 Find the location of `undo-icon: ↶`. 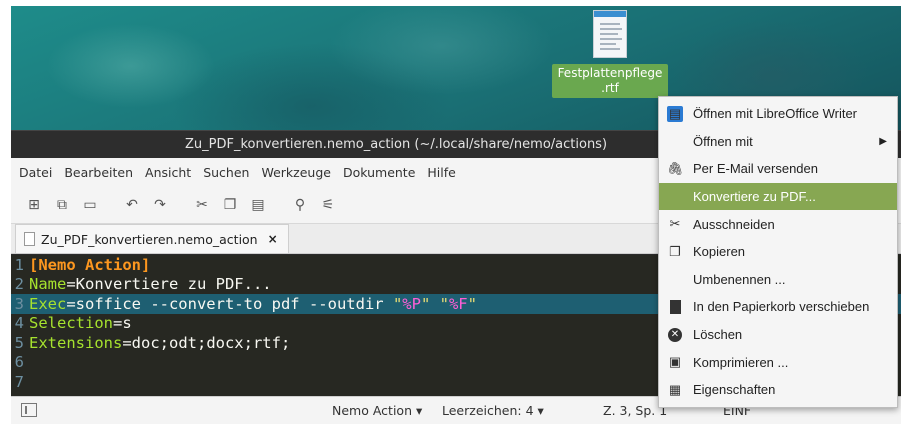

undo-icon: ↶ is located at coordinates (132, 205).